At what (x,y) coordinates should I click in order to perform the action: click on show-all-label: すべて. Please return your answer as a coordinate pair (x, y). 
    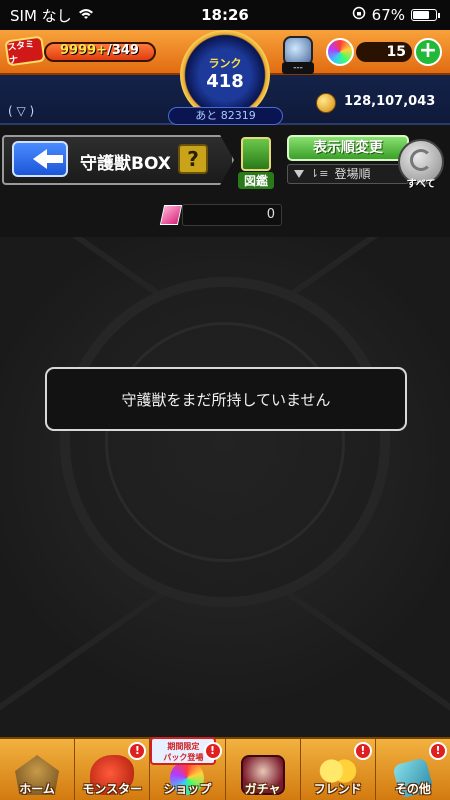
    Looking at the image, I should click on (421, 184).